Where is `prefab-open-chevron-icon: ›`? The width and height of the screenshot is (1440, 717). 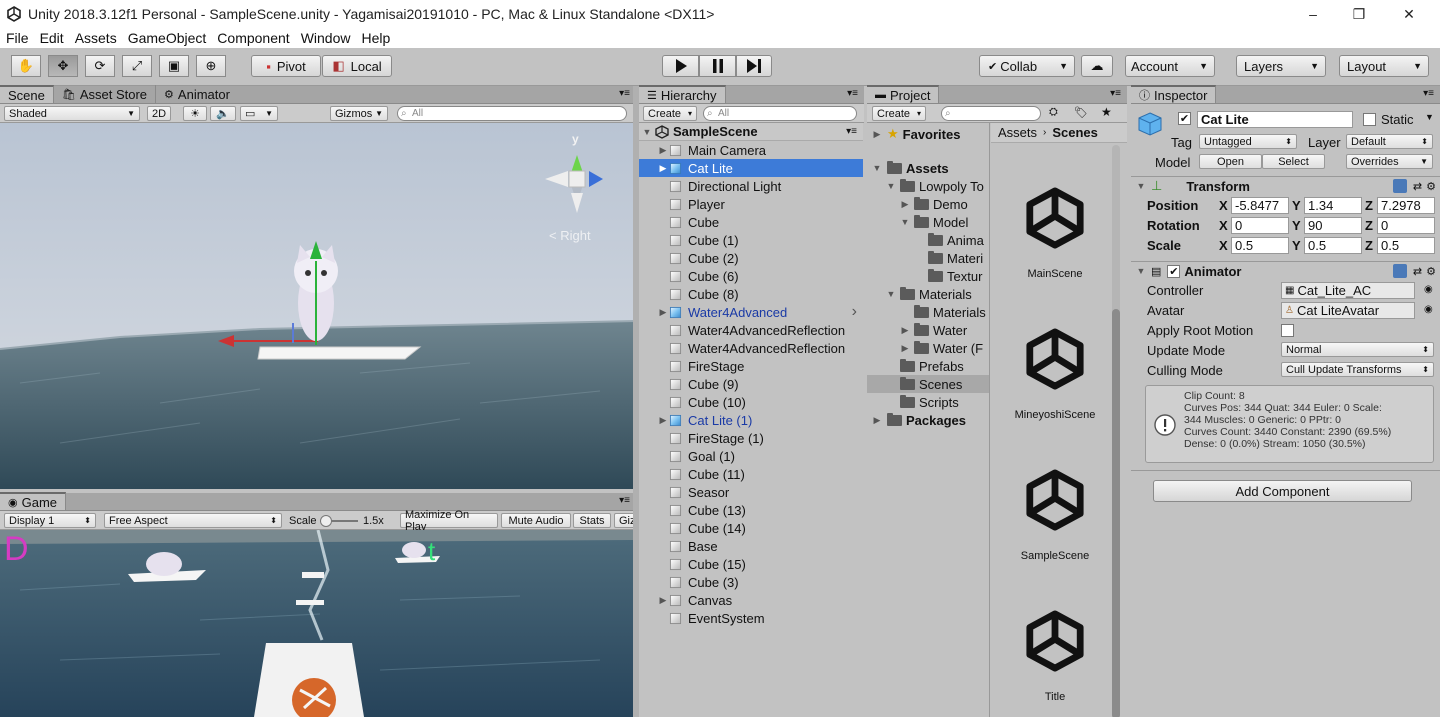
prefab-open-chevron-icon: › is located at coordinates (854, 312).